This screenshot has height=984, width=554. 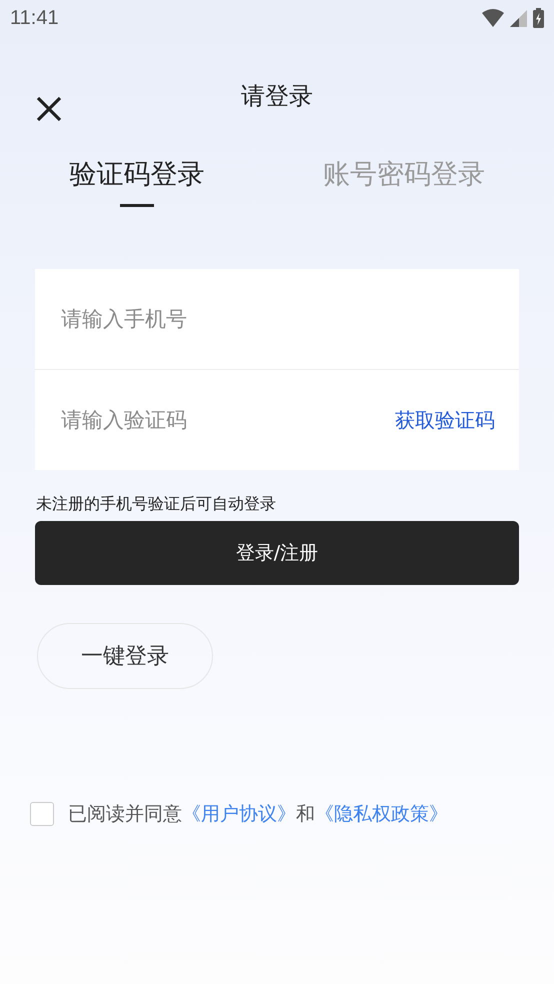 I want to click on phone-field: 请输入手机号, so click(x=277, y=319).